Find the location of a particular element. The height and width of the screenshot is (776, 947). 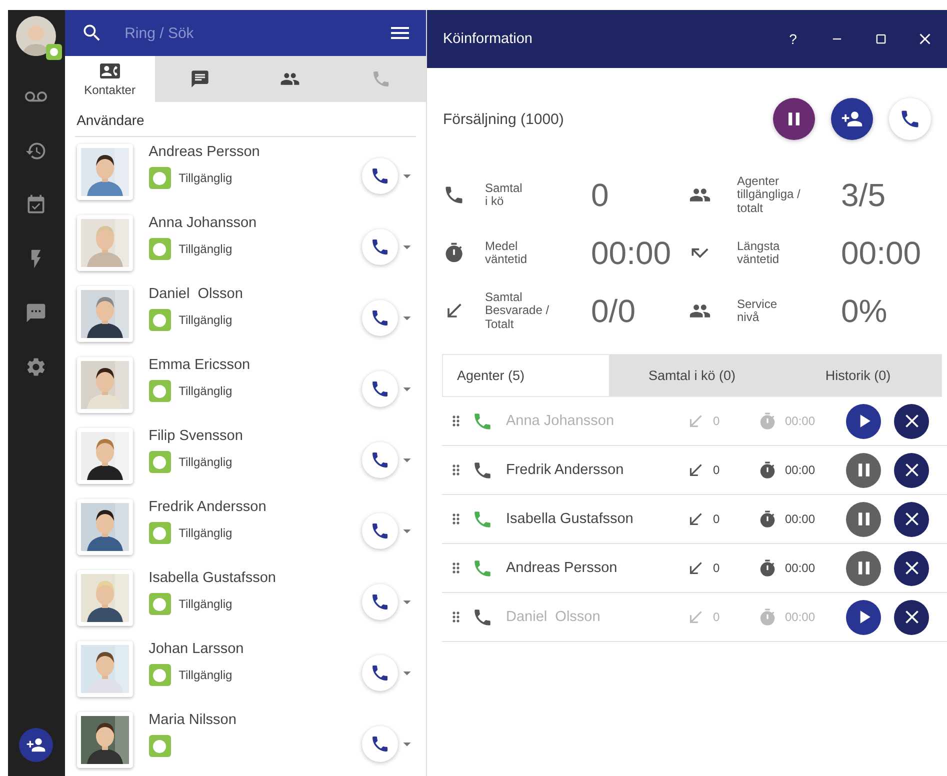

user-avatar is located at coordinates (36, 36).